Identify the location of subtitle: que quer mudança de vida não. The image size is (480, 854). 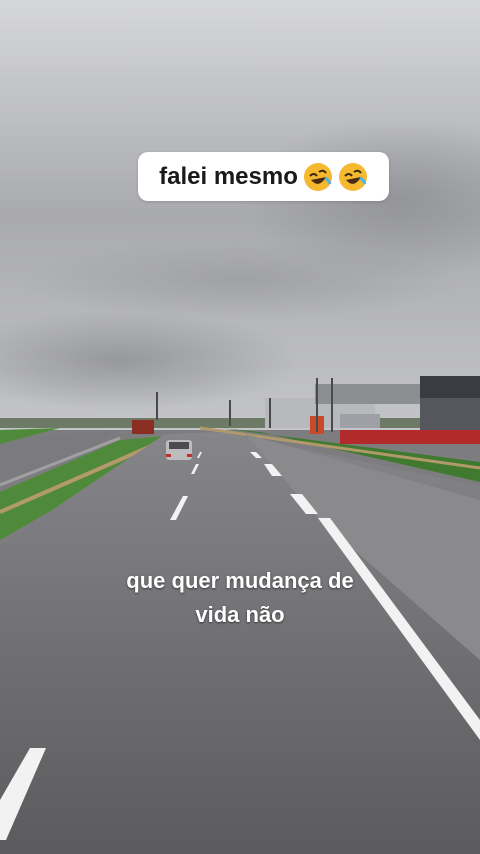
(240, 598).